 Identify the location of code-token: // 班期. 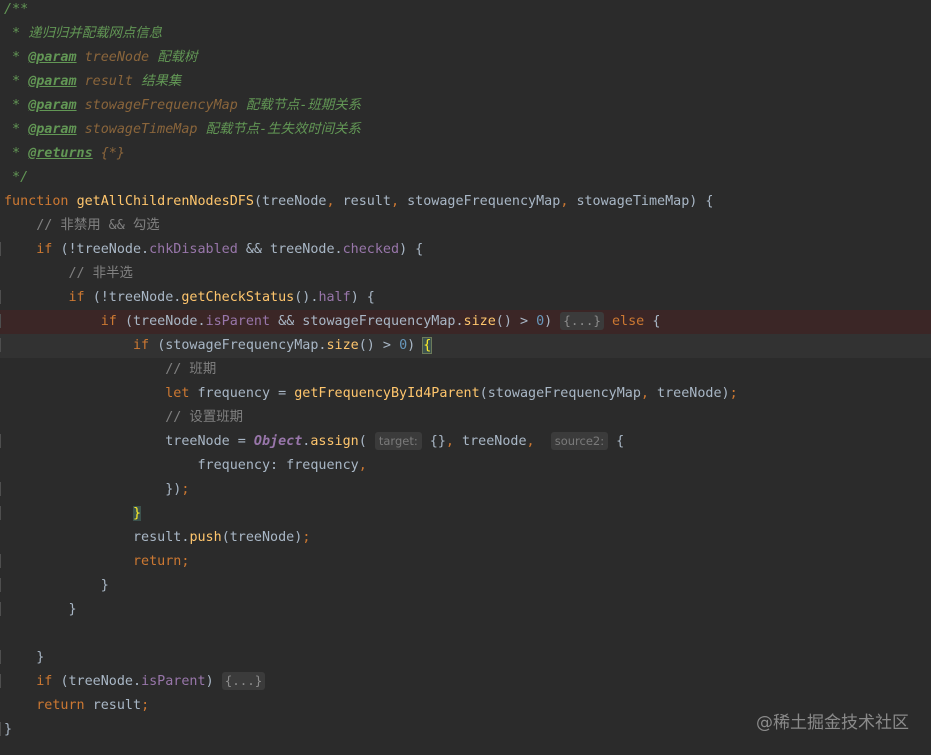
(110, 369).